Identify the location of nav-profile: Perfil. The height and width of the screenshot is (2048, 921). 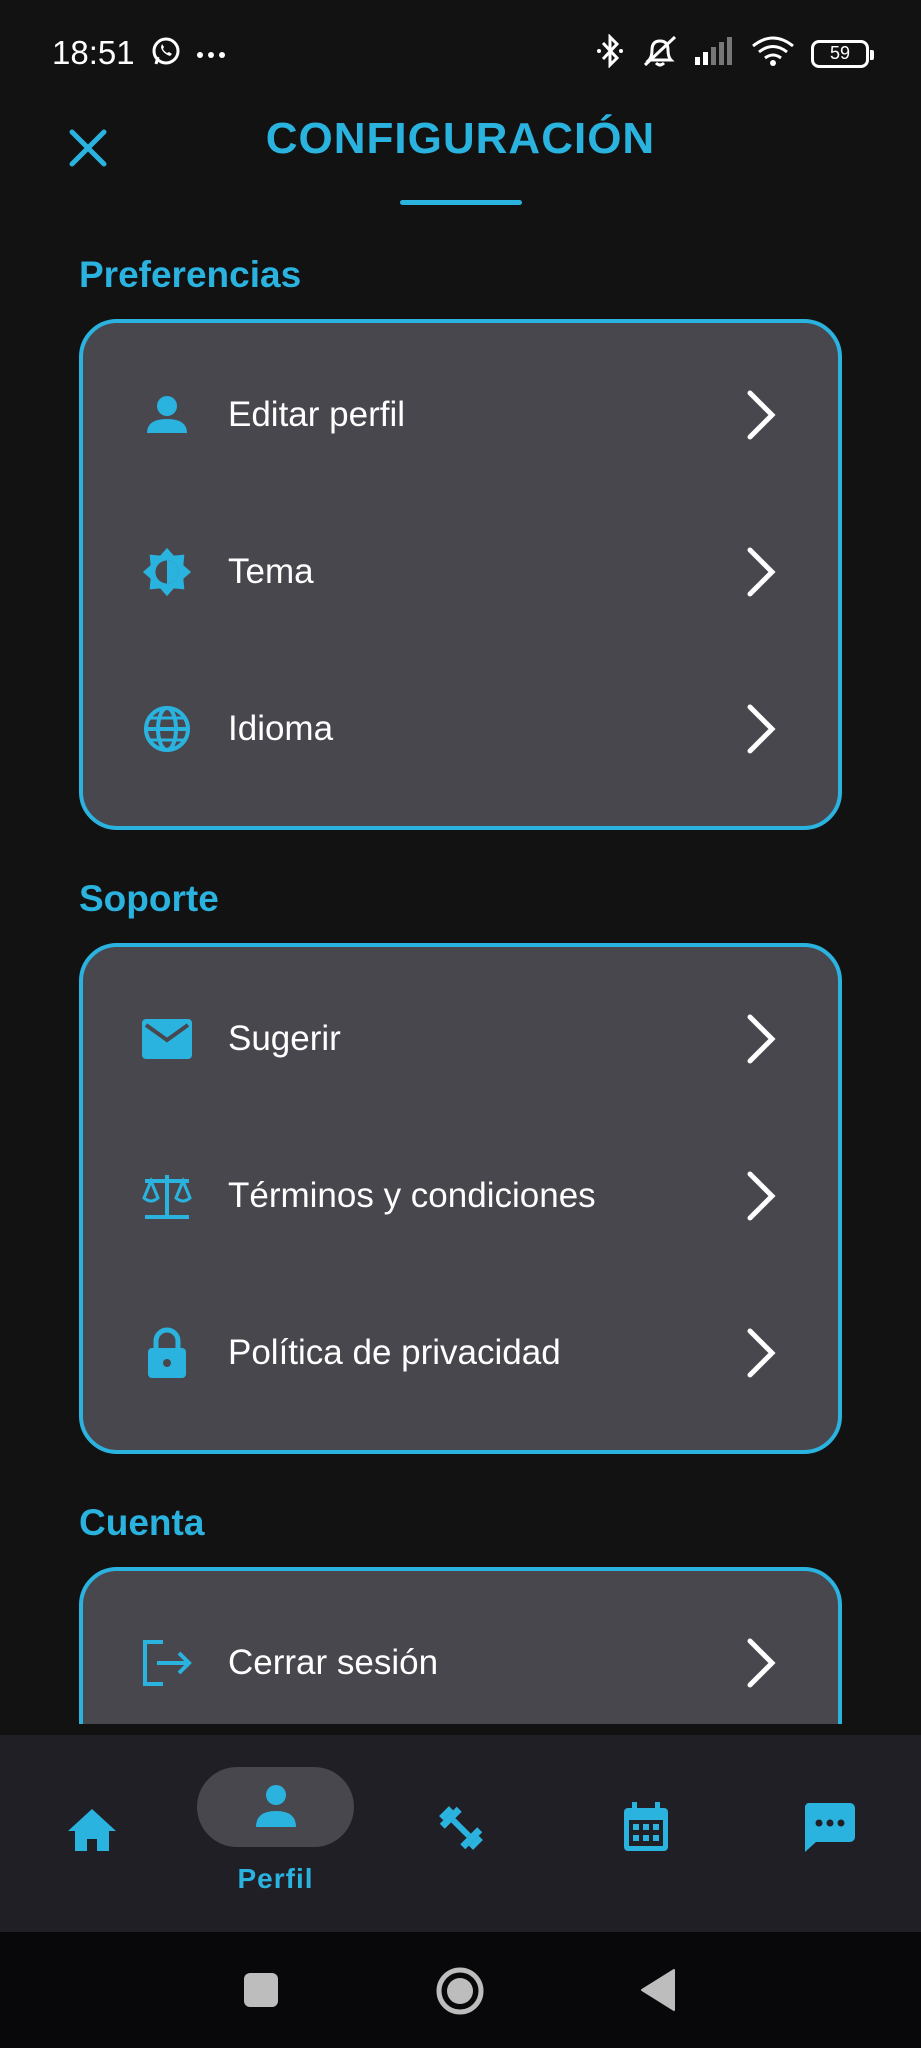
(277, 1833).